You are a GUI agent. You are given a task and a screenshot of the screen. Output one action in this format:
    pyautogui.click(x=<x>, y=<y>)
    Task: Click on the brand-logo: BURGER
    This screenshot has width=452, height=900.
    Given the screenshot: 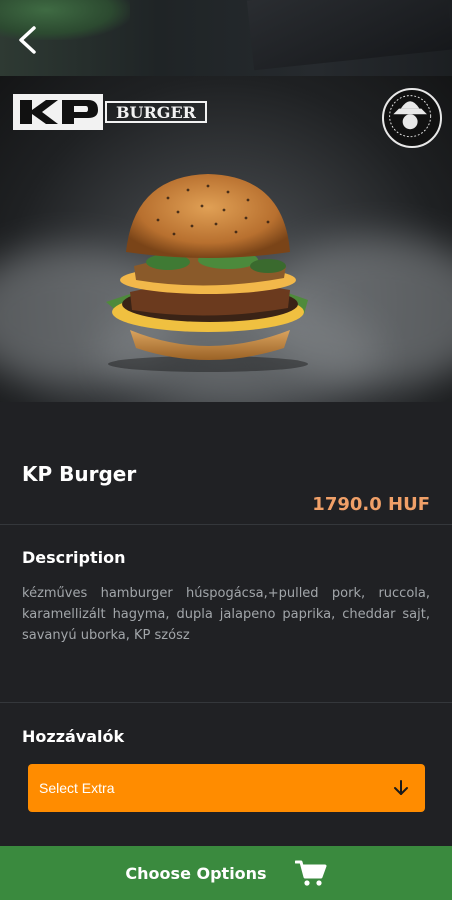 What is the action you would take?
    pyautogui.click(x=110, y=112)
    